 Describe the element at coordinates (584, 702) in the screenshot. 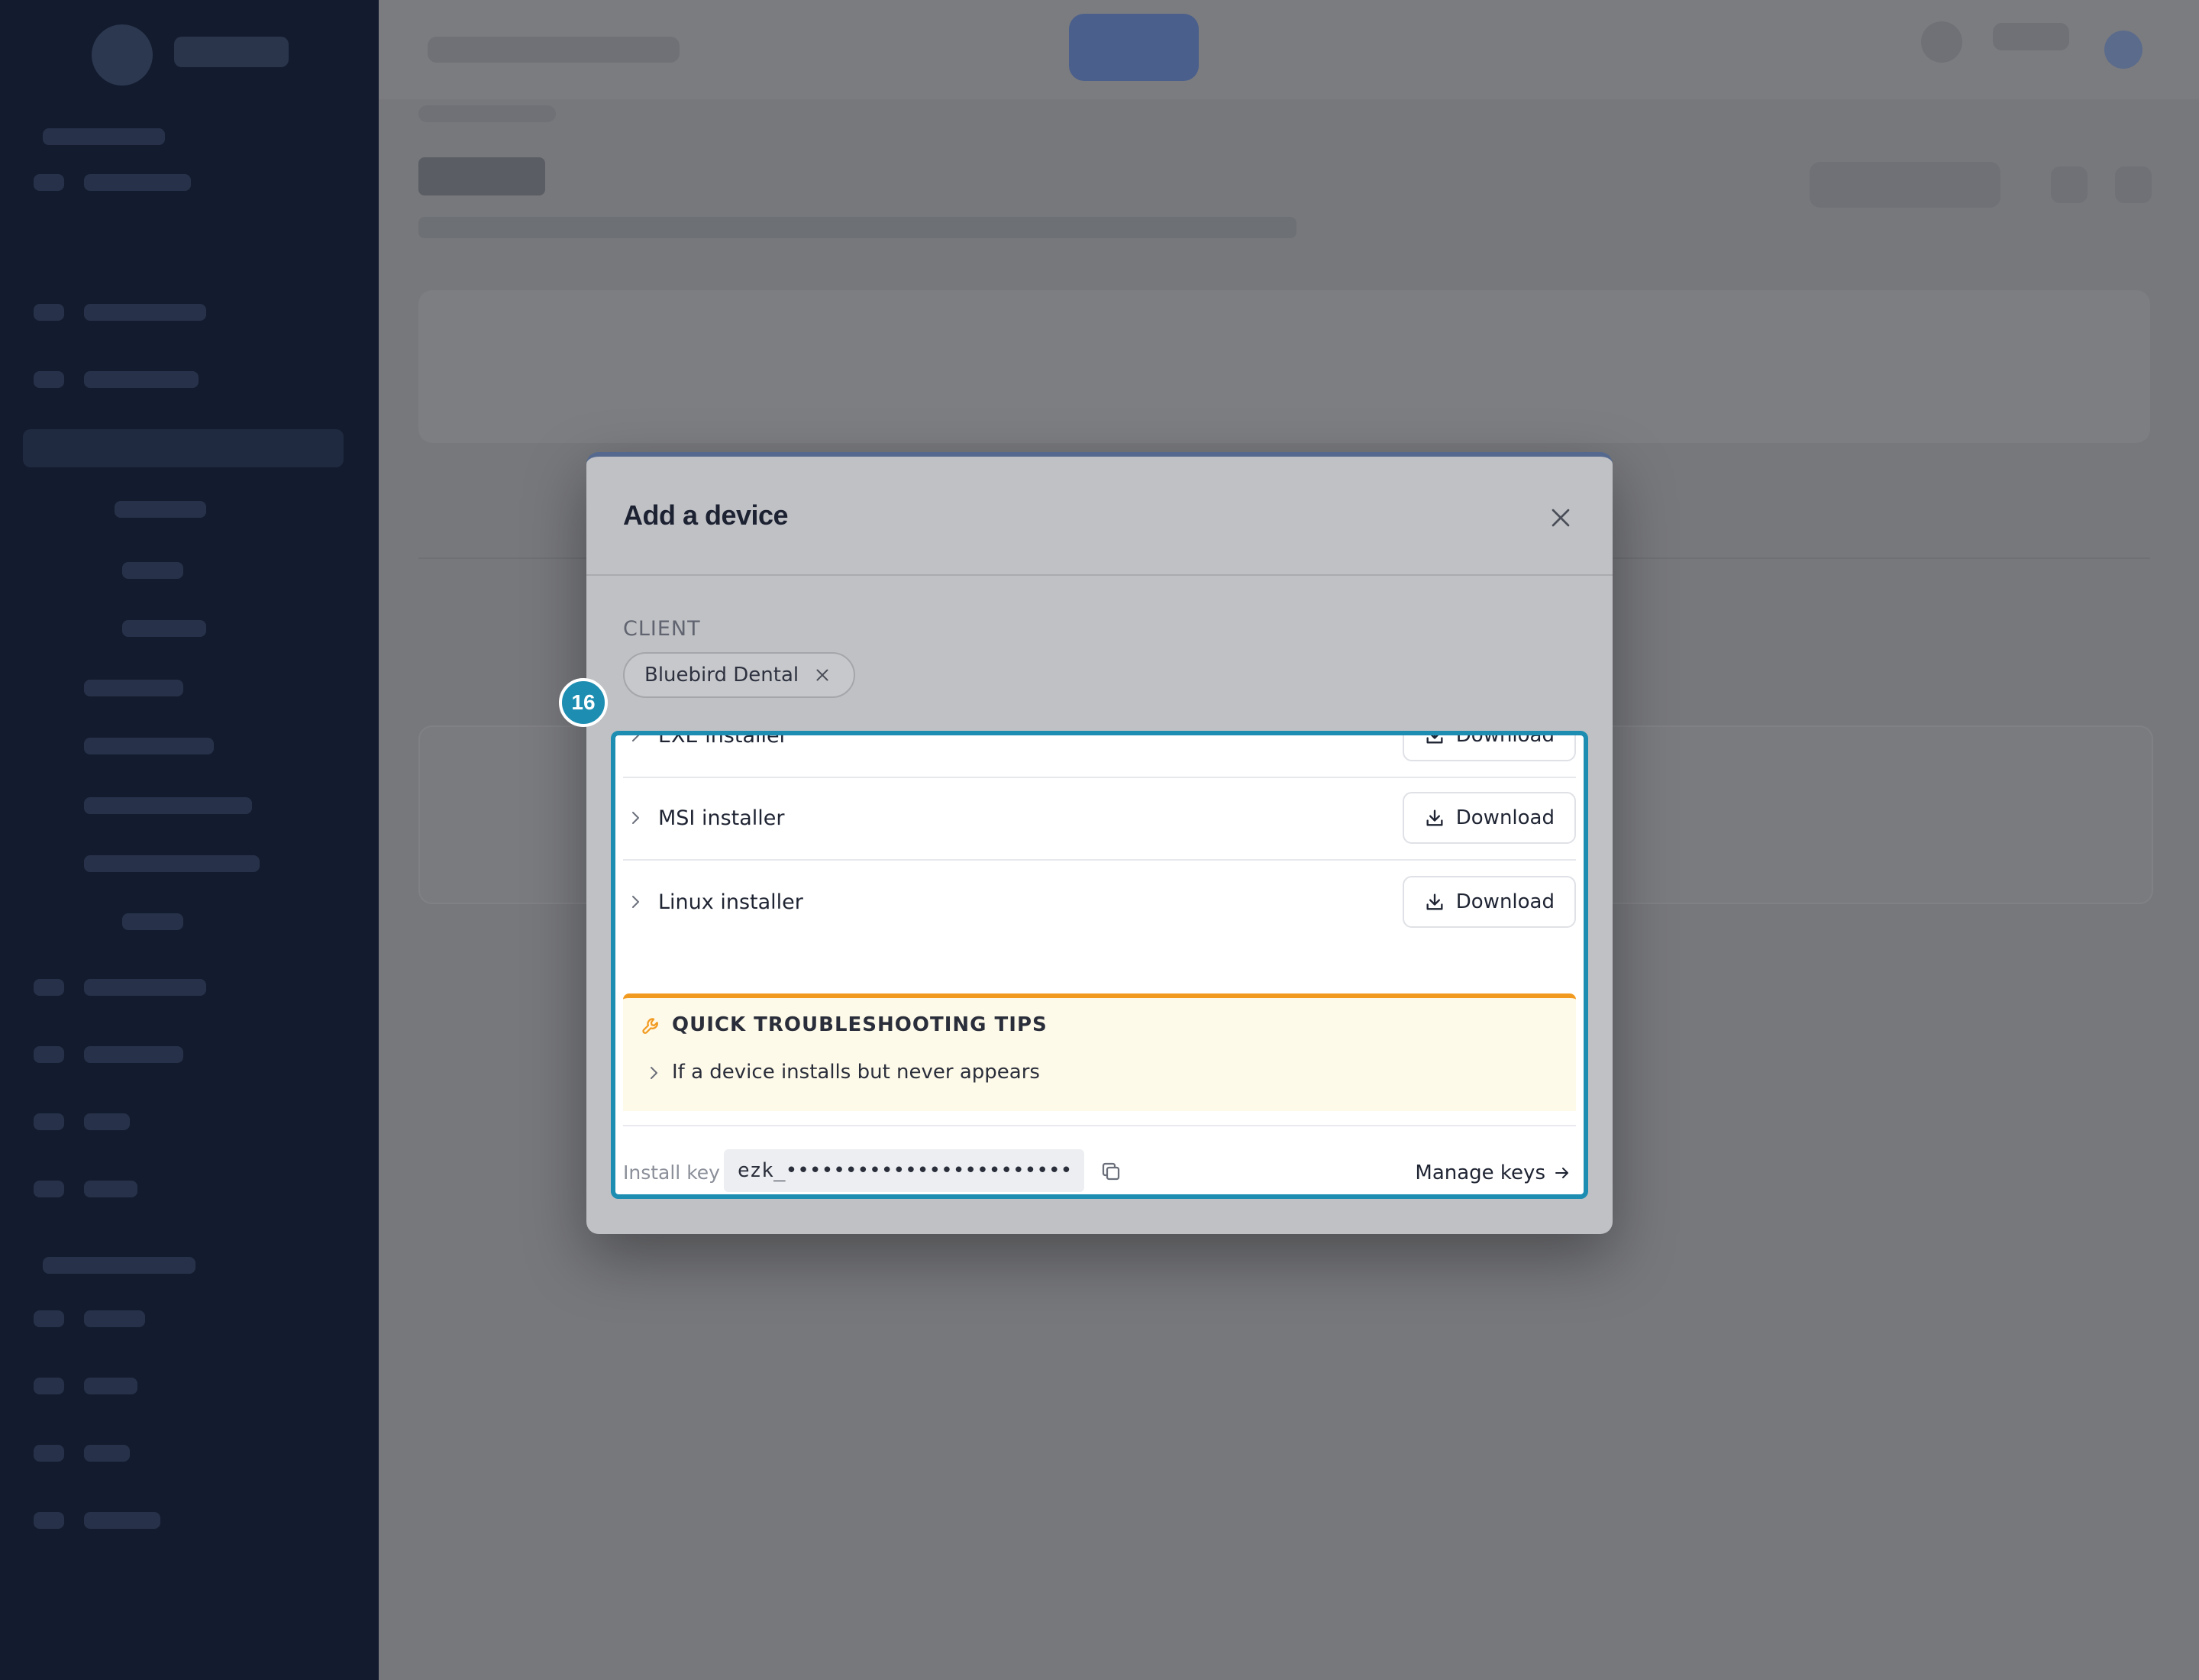

I see `annotation-badge: 16` at that location.